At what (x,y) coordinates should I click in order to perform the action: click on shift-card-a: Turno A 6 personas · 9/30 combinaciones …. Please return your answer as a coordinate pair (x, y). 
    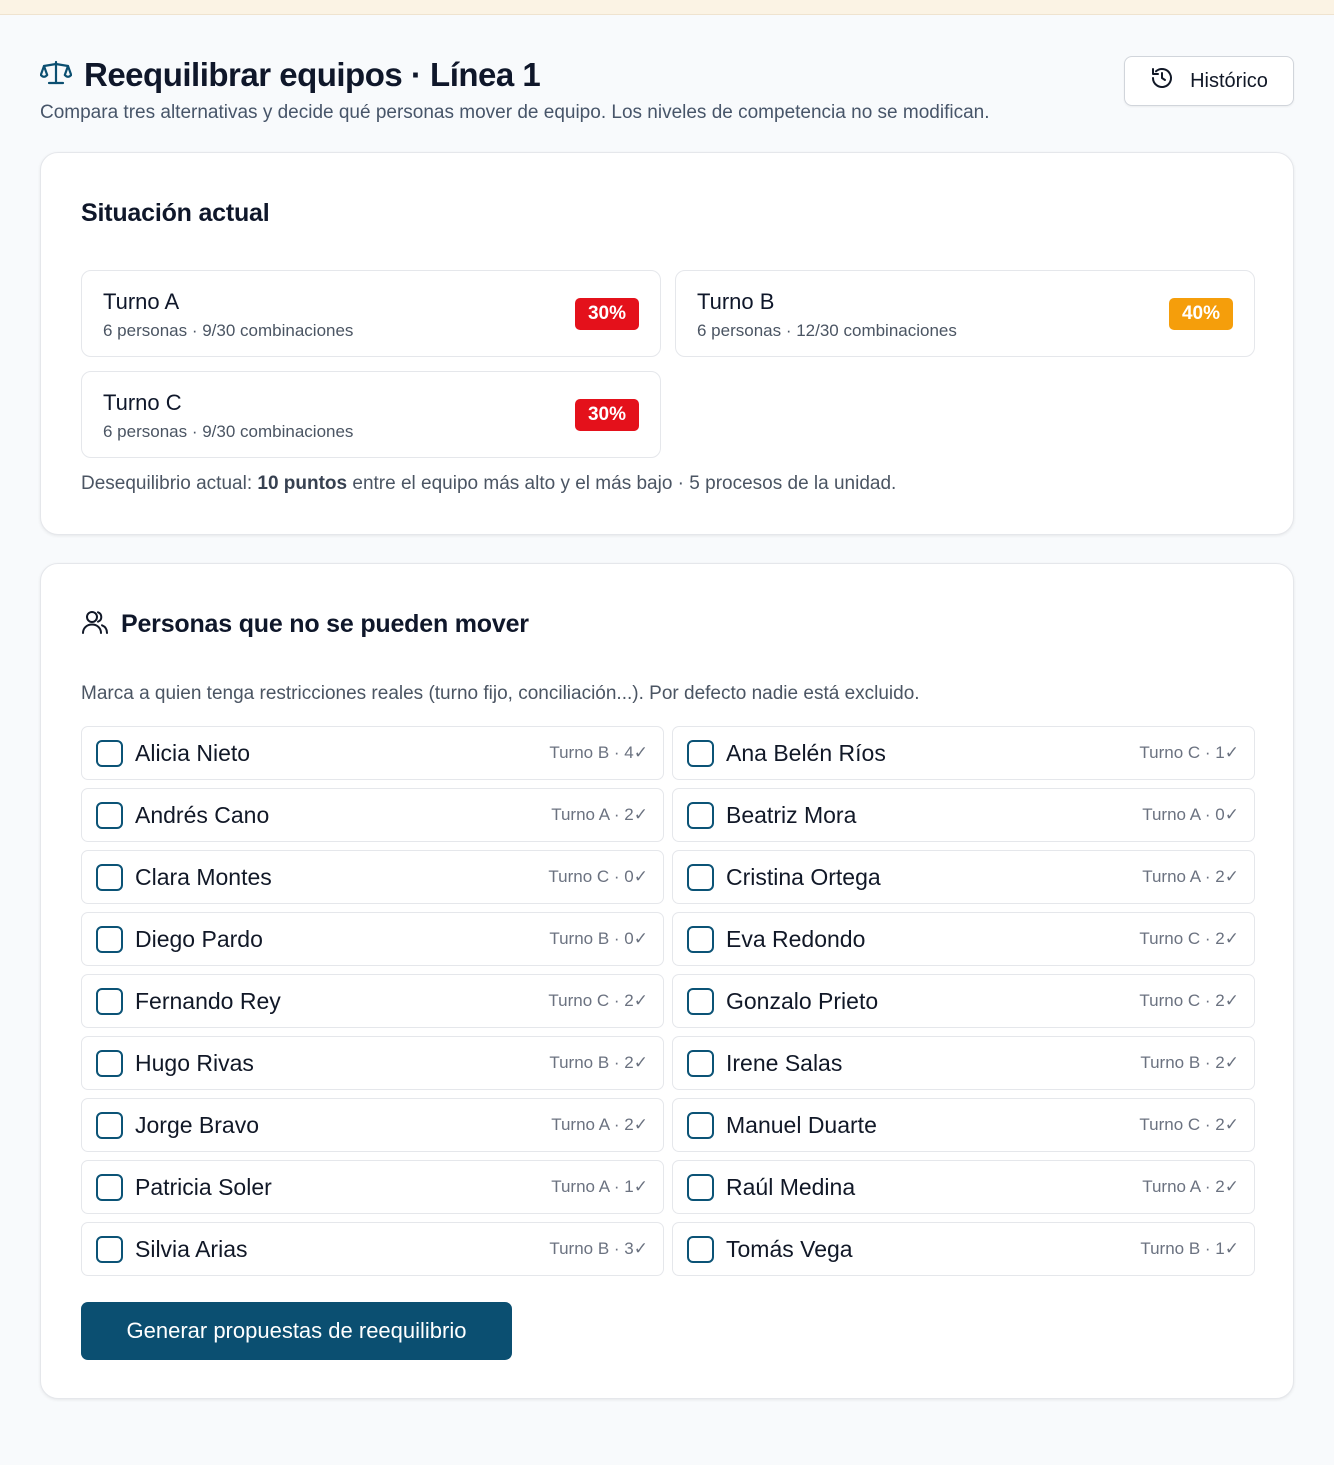
    Looking at the image, I should click on (371, 313).